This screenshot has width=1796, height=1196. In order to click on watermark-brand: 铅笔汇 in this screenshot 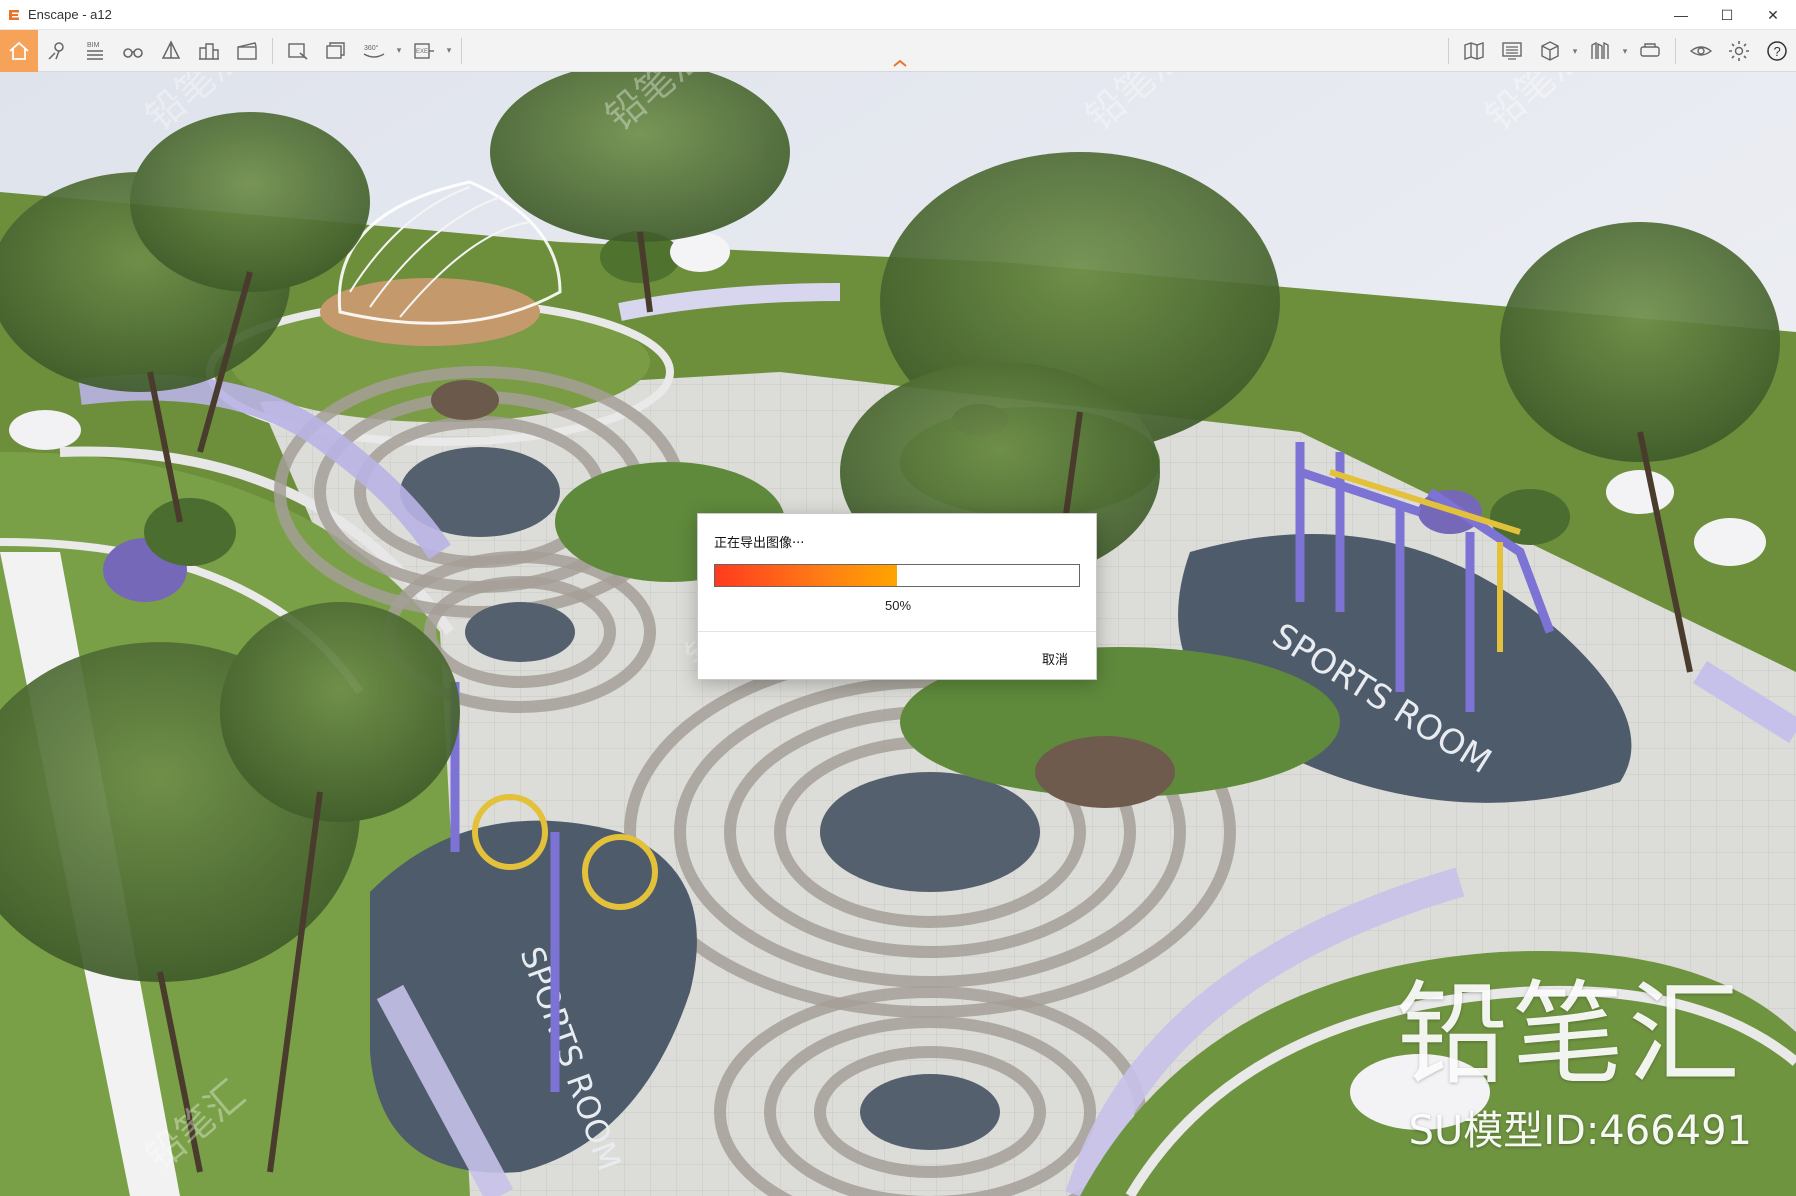, I will do `click(1570, 1035)`.